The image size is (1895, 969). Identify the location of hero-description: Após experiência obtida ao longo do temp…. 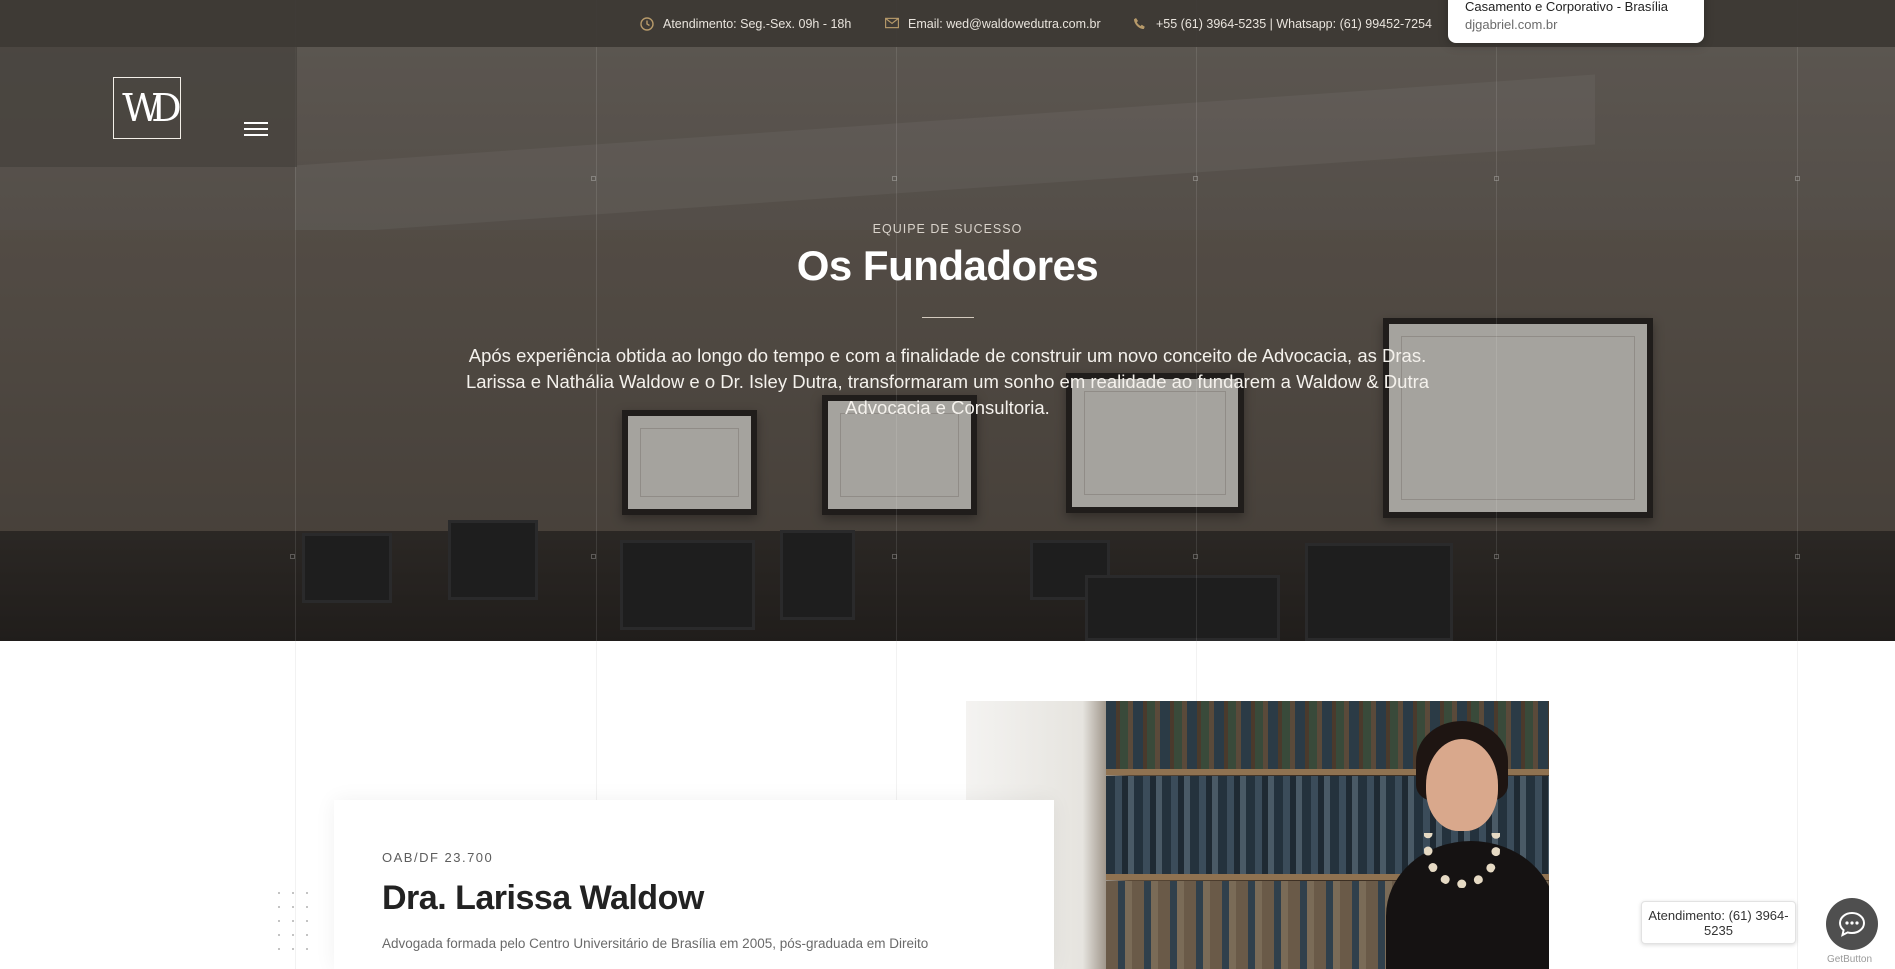
(947, 381).